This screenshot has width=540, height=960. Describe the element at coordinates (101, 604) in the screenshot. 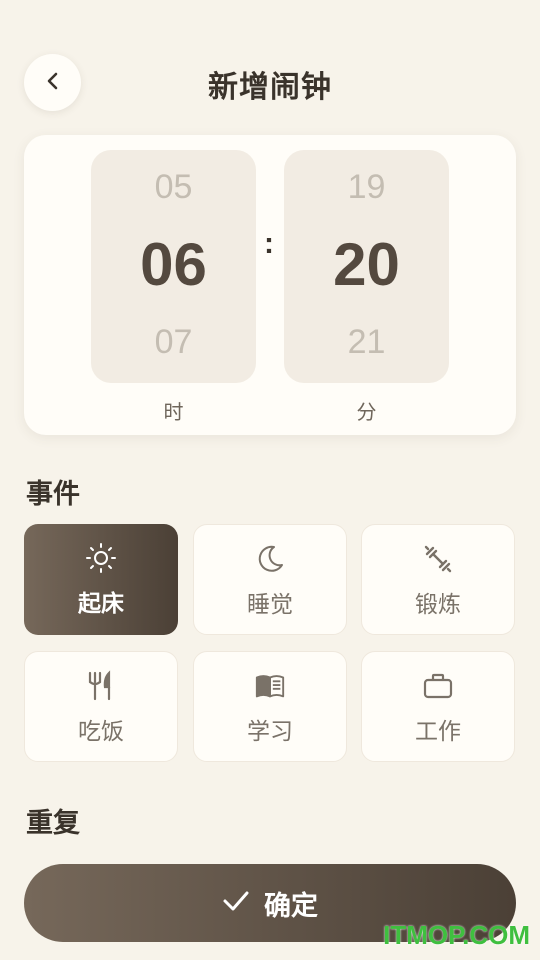

I see `event-label: 起床` at that location.